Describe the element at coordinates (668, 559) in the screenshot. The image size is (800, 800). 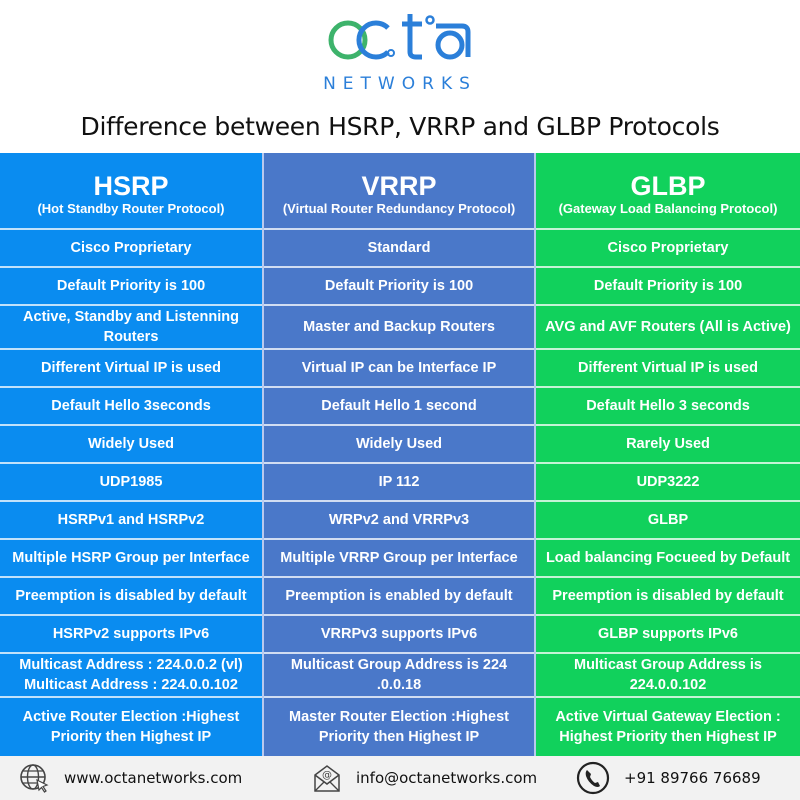
I see `table-cell: Load balancing Focueed by Default` at that location.